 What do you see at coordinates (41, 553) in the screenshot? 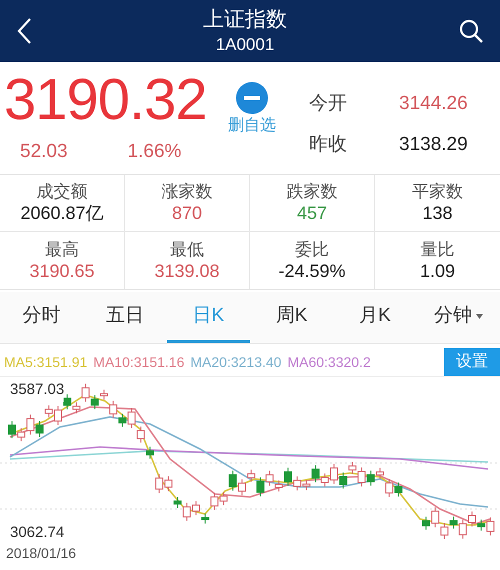
I see `start-date-label: 2018/01/16` at bounding box center [41, 553].